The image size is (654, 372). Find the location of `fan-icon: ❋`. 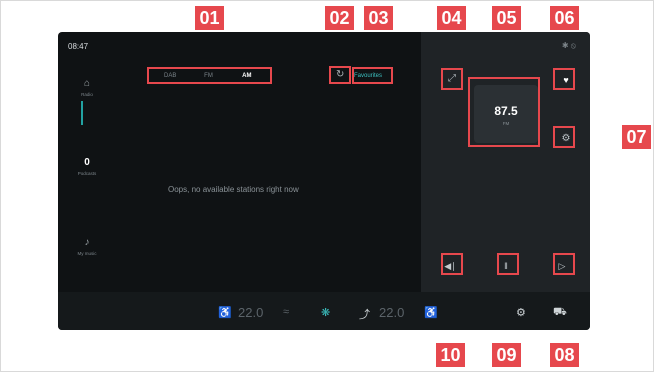

fan-icon: ❋ is located at coordinates (325, 312).